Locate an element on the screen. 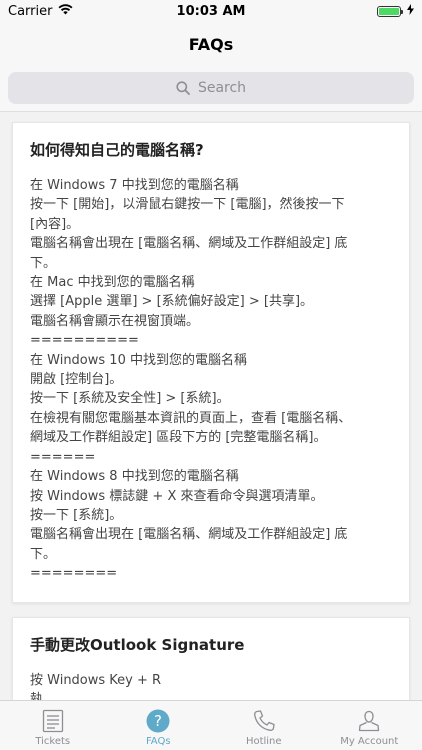 The image size is (422, 750). faq-line: 選擇 [Apple 選單] > [系統偏好設定] > [共享]。 is located at coordinates (172, 302).